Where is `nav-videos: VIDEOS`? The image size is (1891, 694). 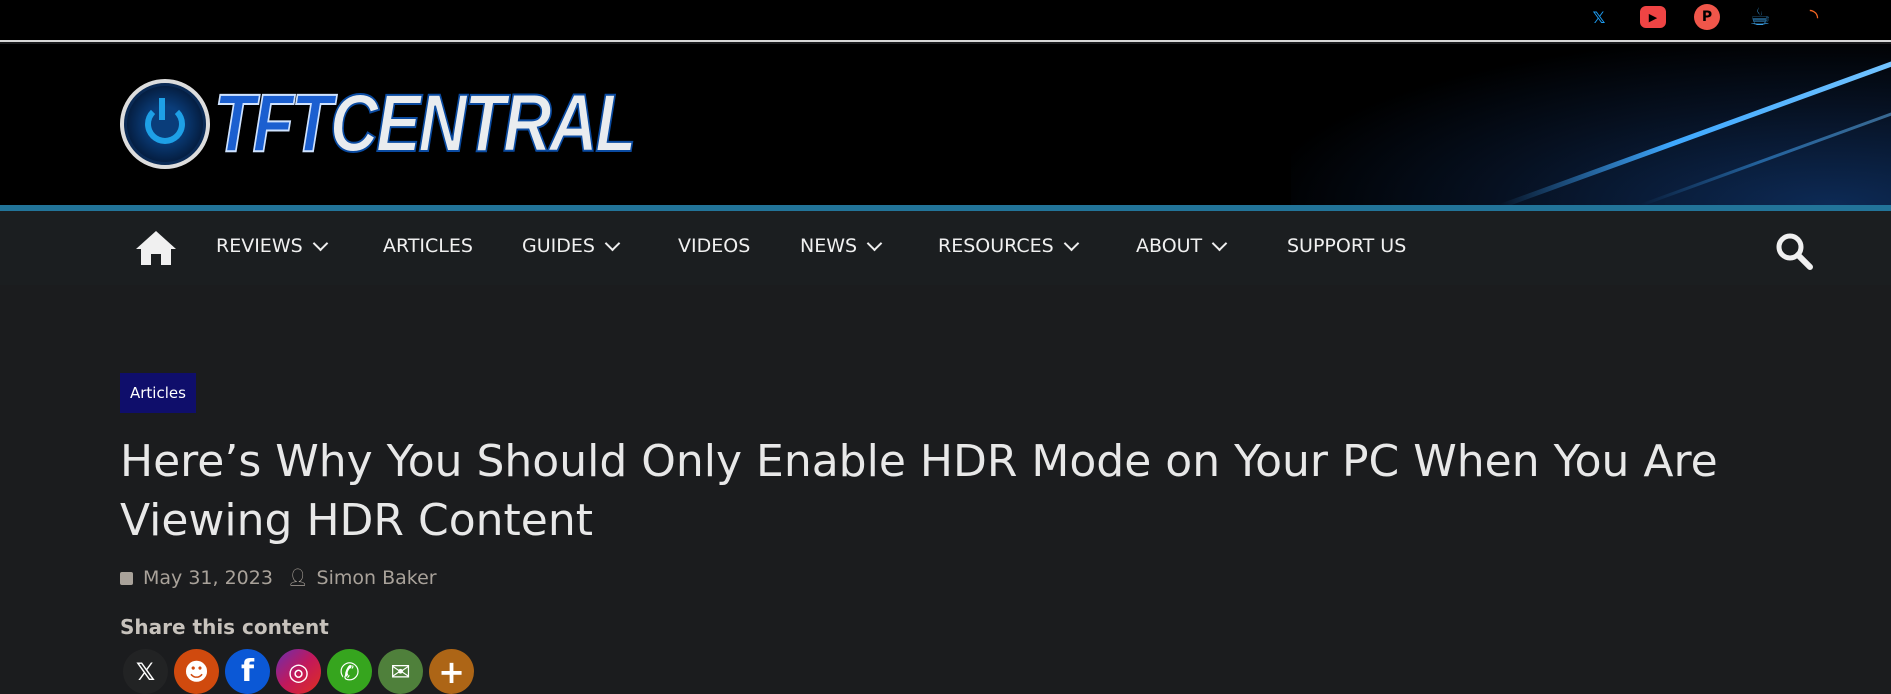 nav-videos: VIDEOS is located at coordinates (714, 246).